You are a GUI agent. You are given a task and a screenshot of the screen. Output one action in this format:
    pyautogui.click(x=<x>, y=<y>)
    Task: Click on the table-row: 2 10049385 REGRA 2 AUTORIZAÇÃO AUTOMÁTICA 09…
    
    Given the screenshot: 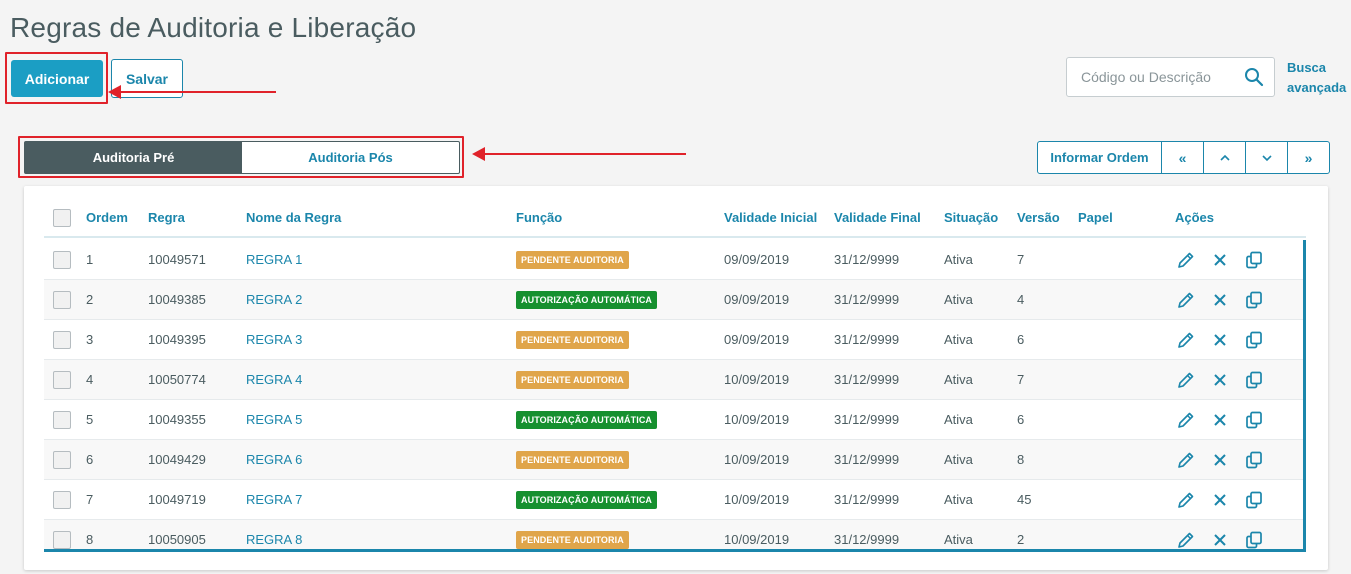 What is the action you would take?
    pyautogui.click(x=673, y=300)
    